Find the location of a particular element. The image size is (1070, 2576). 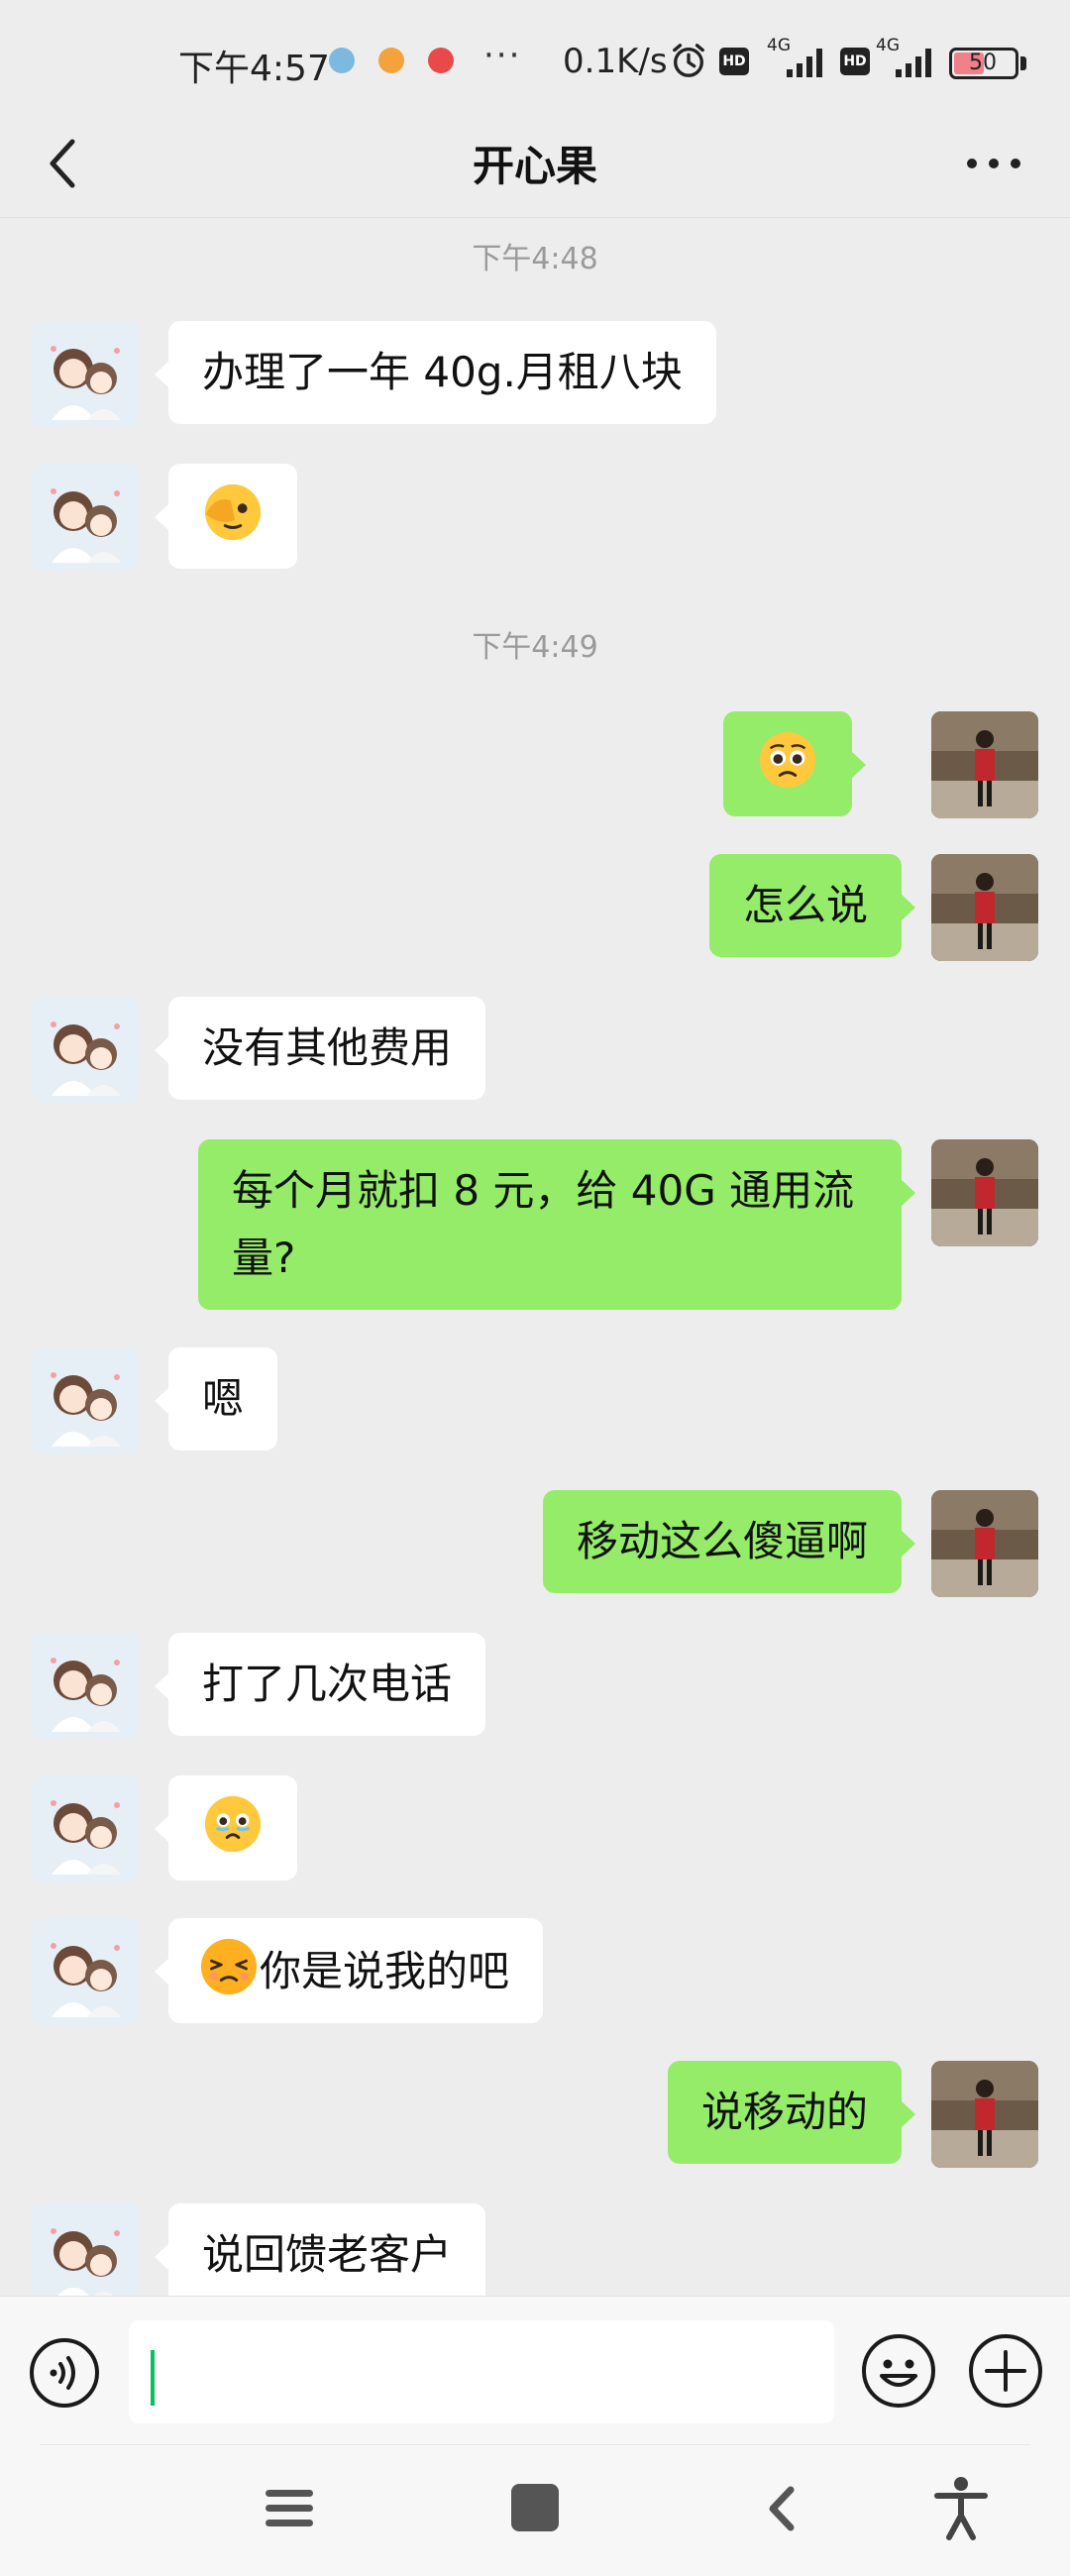

alarm-icon is located at coordinates (688, 61).